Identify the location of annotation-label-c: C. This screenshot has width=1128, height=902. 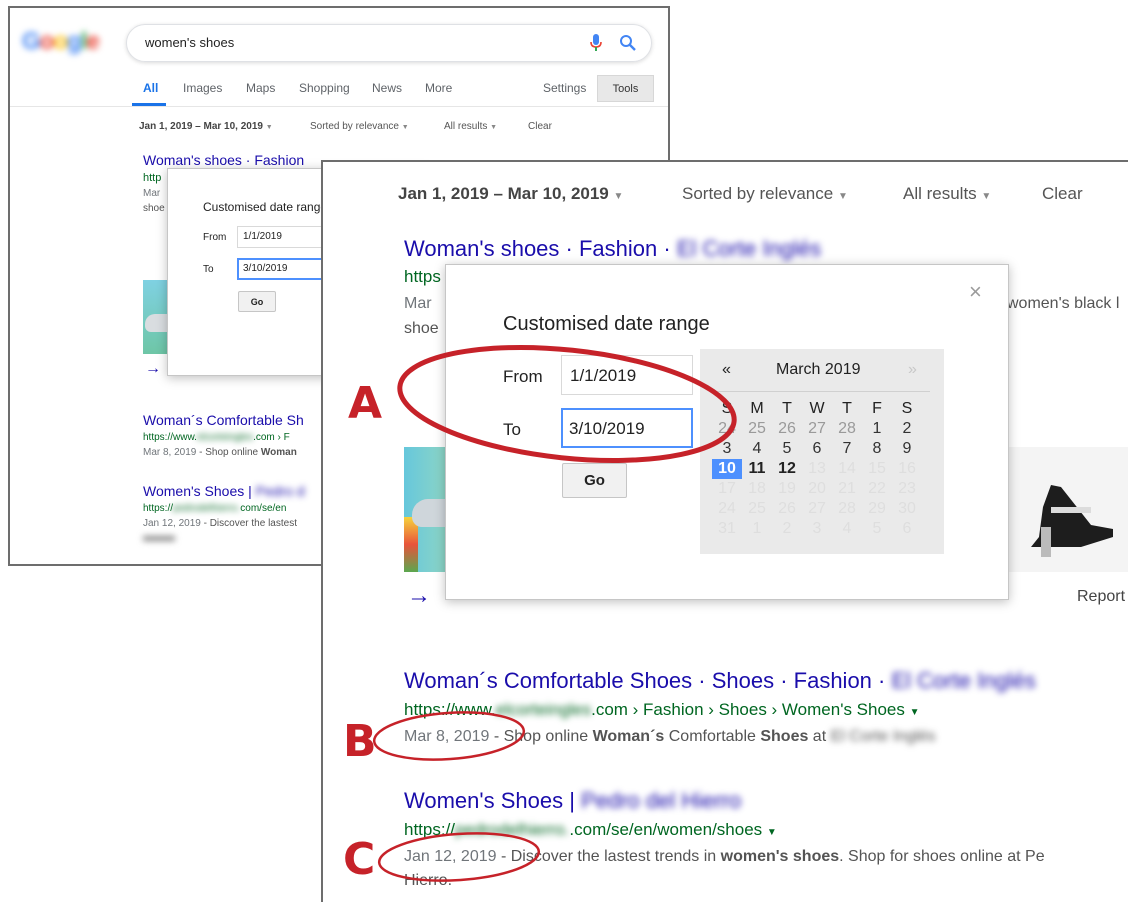
(359, 859).